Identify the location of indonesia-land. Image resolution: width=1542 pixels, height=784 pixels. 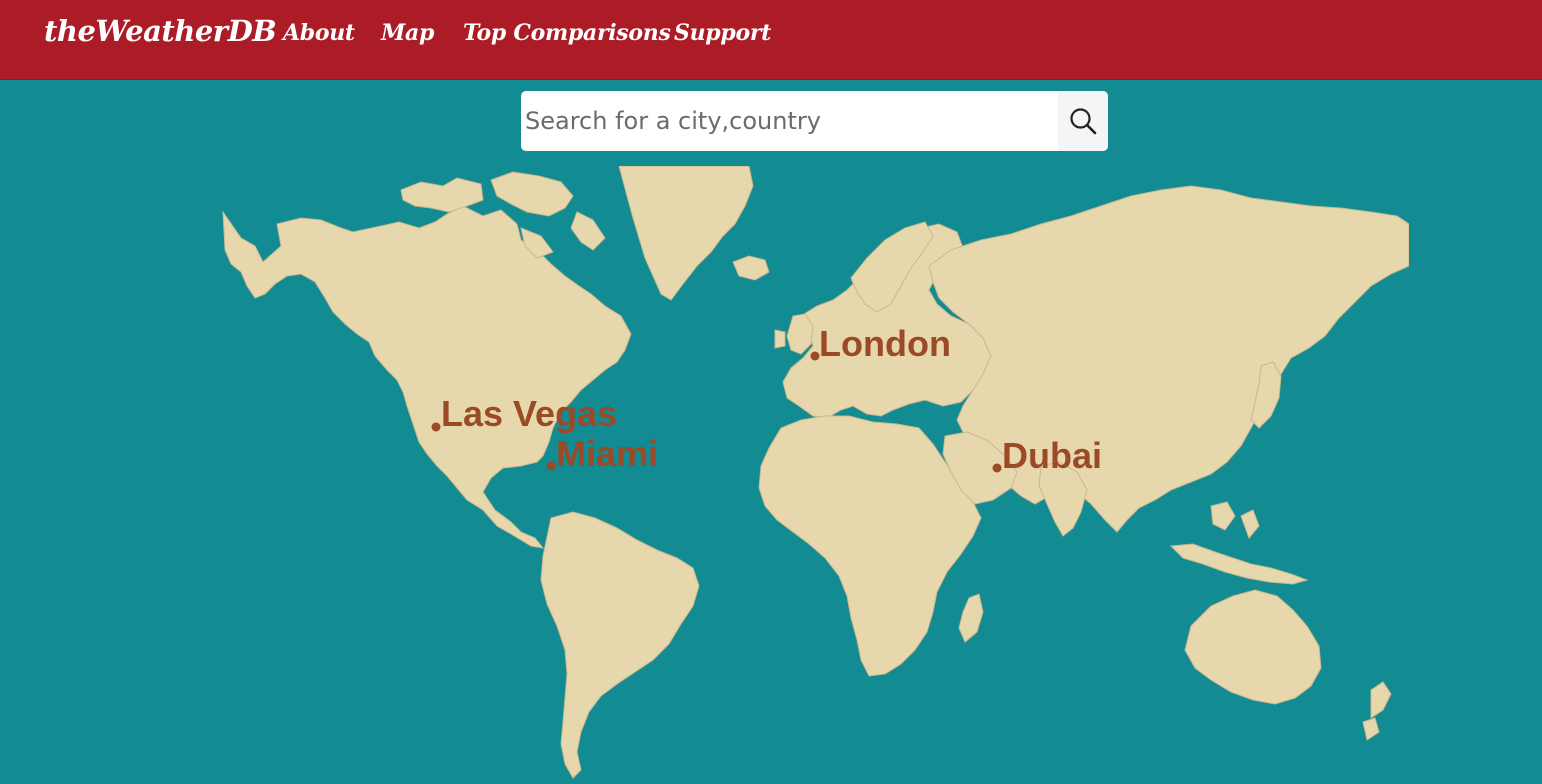
(1239, 543).